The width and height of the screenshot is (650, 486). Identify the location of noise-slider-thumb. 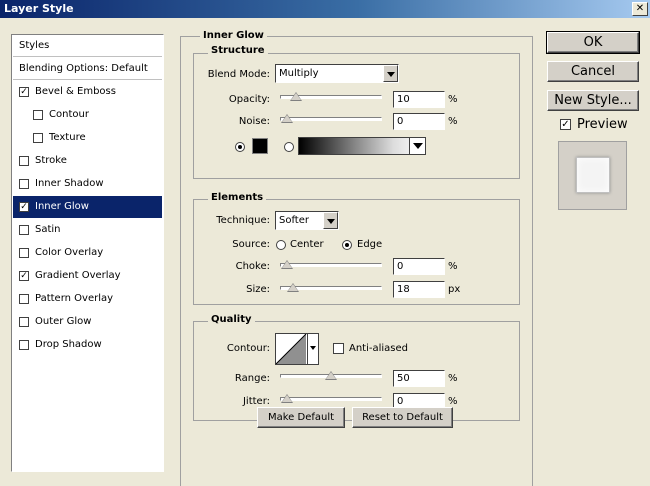
(287, 118).